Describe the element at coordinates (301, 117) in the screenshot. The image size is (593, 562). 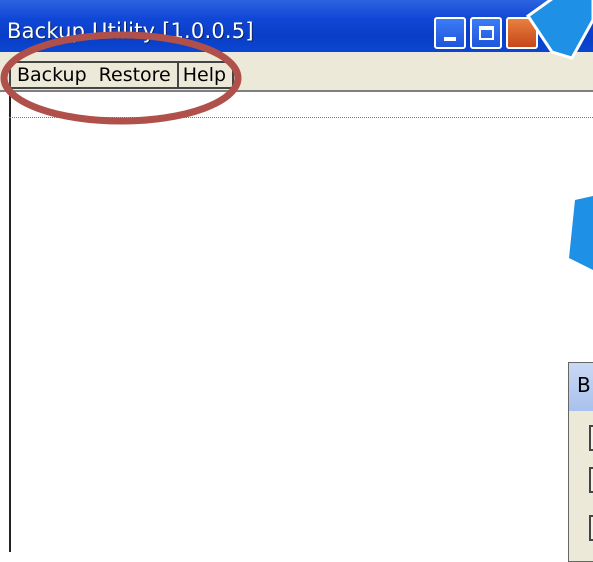
I see `dotted-separator` at that location.